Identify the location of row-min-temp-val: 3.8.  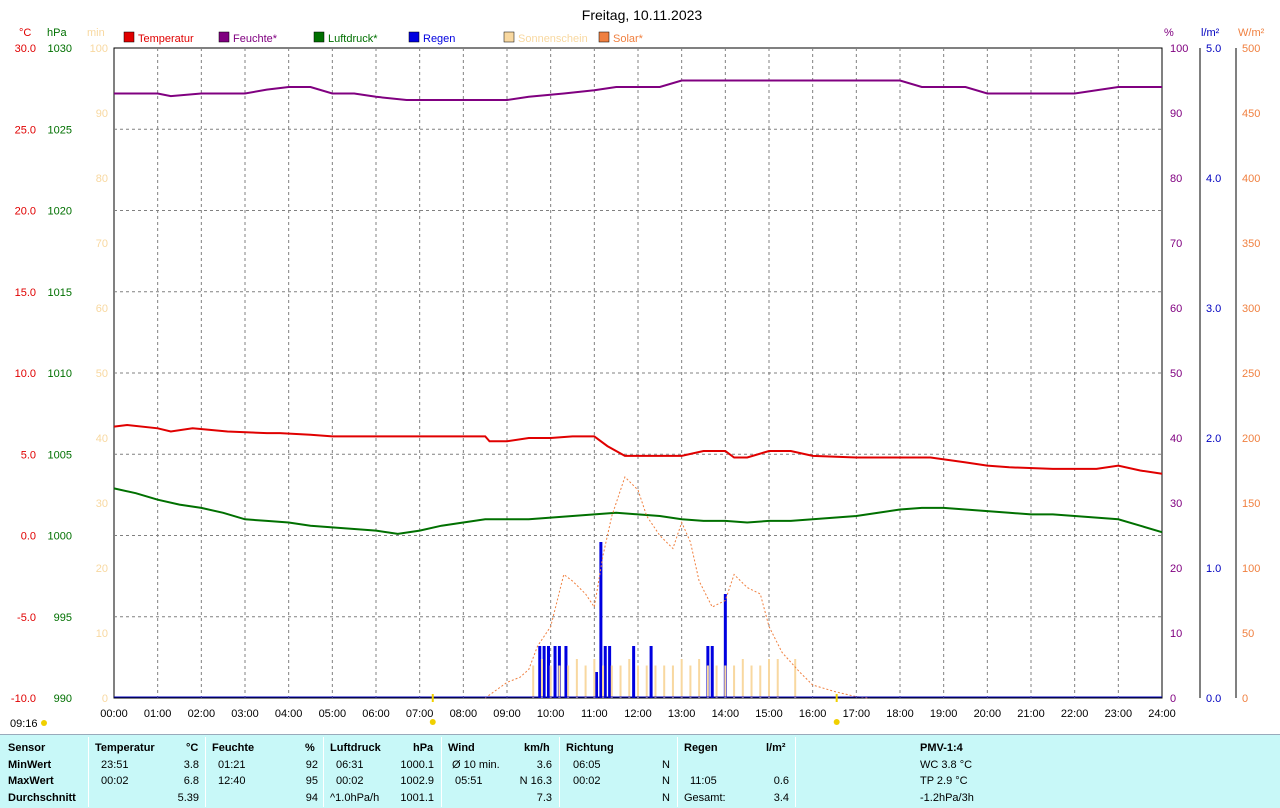
(191, 765).